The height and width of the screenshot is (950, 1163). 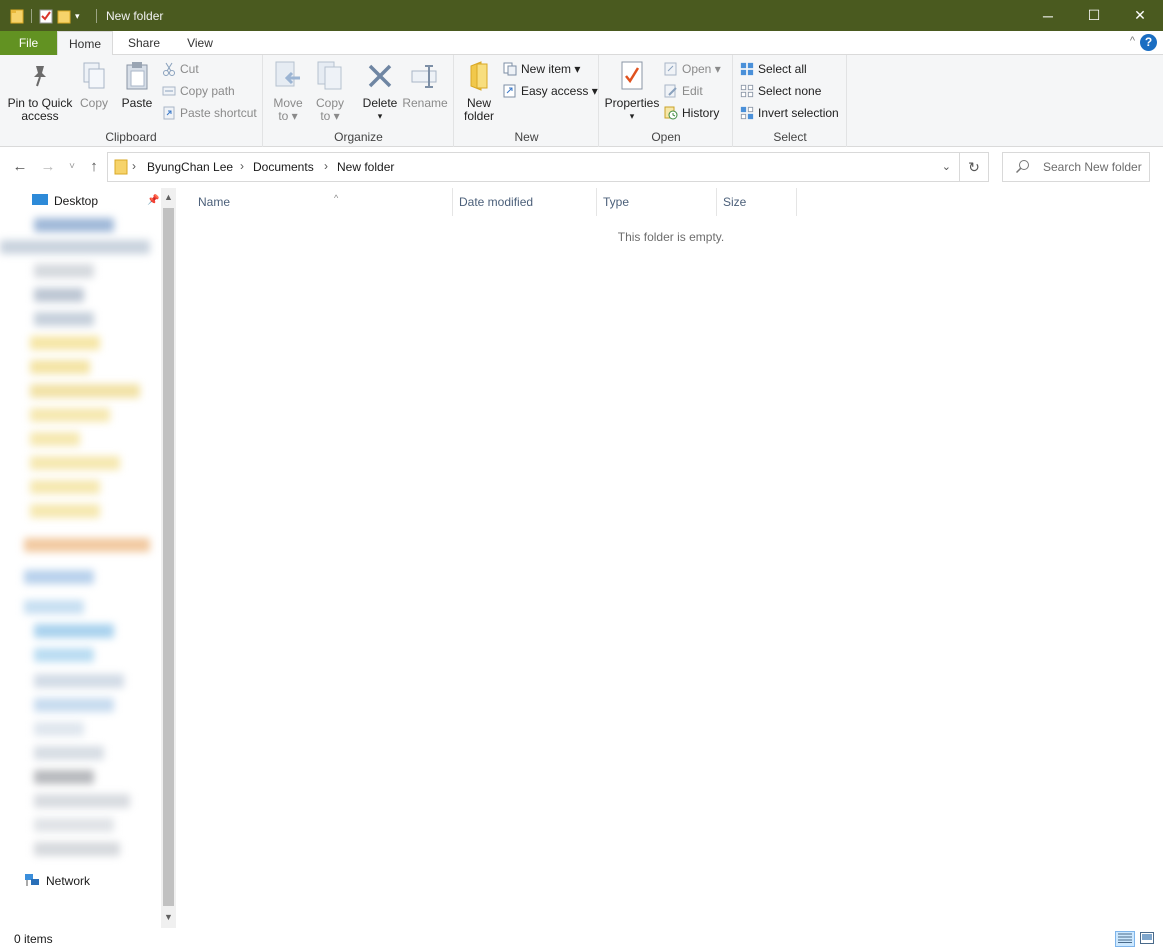 I want to click on copy-to-icon, so click(x=330, y=76).